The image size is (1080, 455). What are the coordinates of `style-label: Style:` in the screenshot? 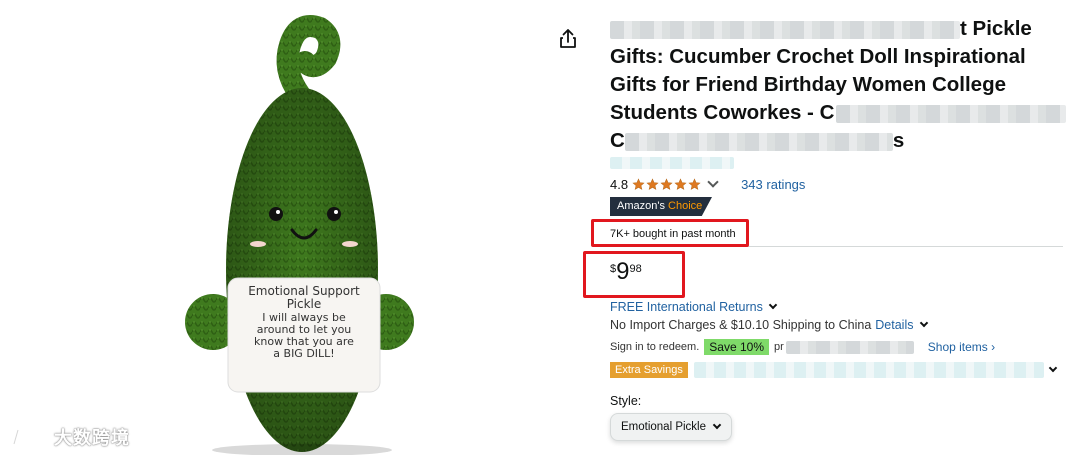 It's located at (626, 401).